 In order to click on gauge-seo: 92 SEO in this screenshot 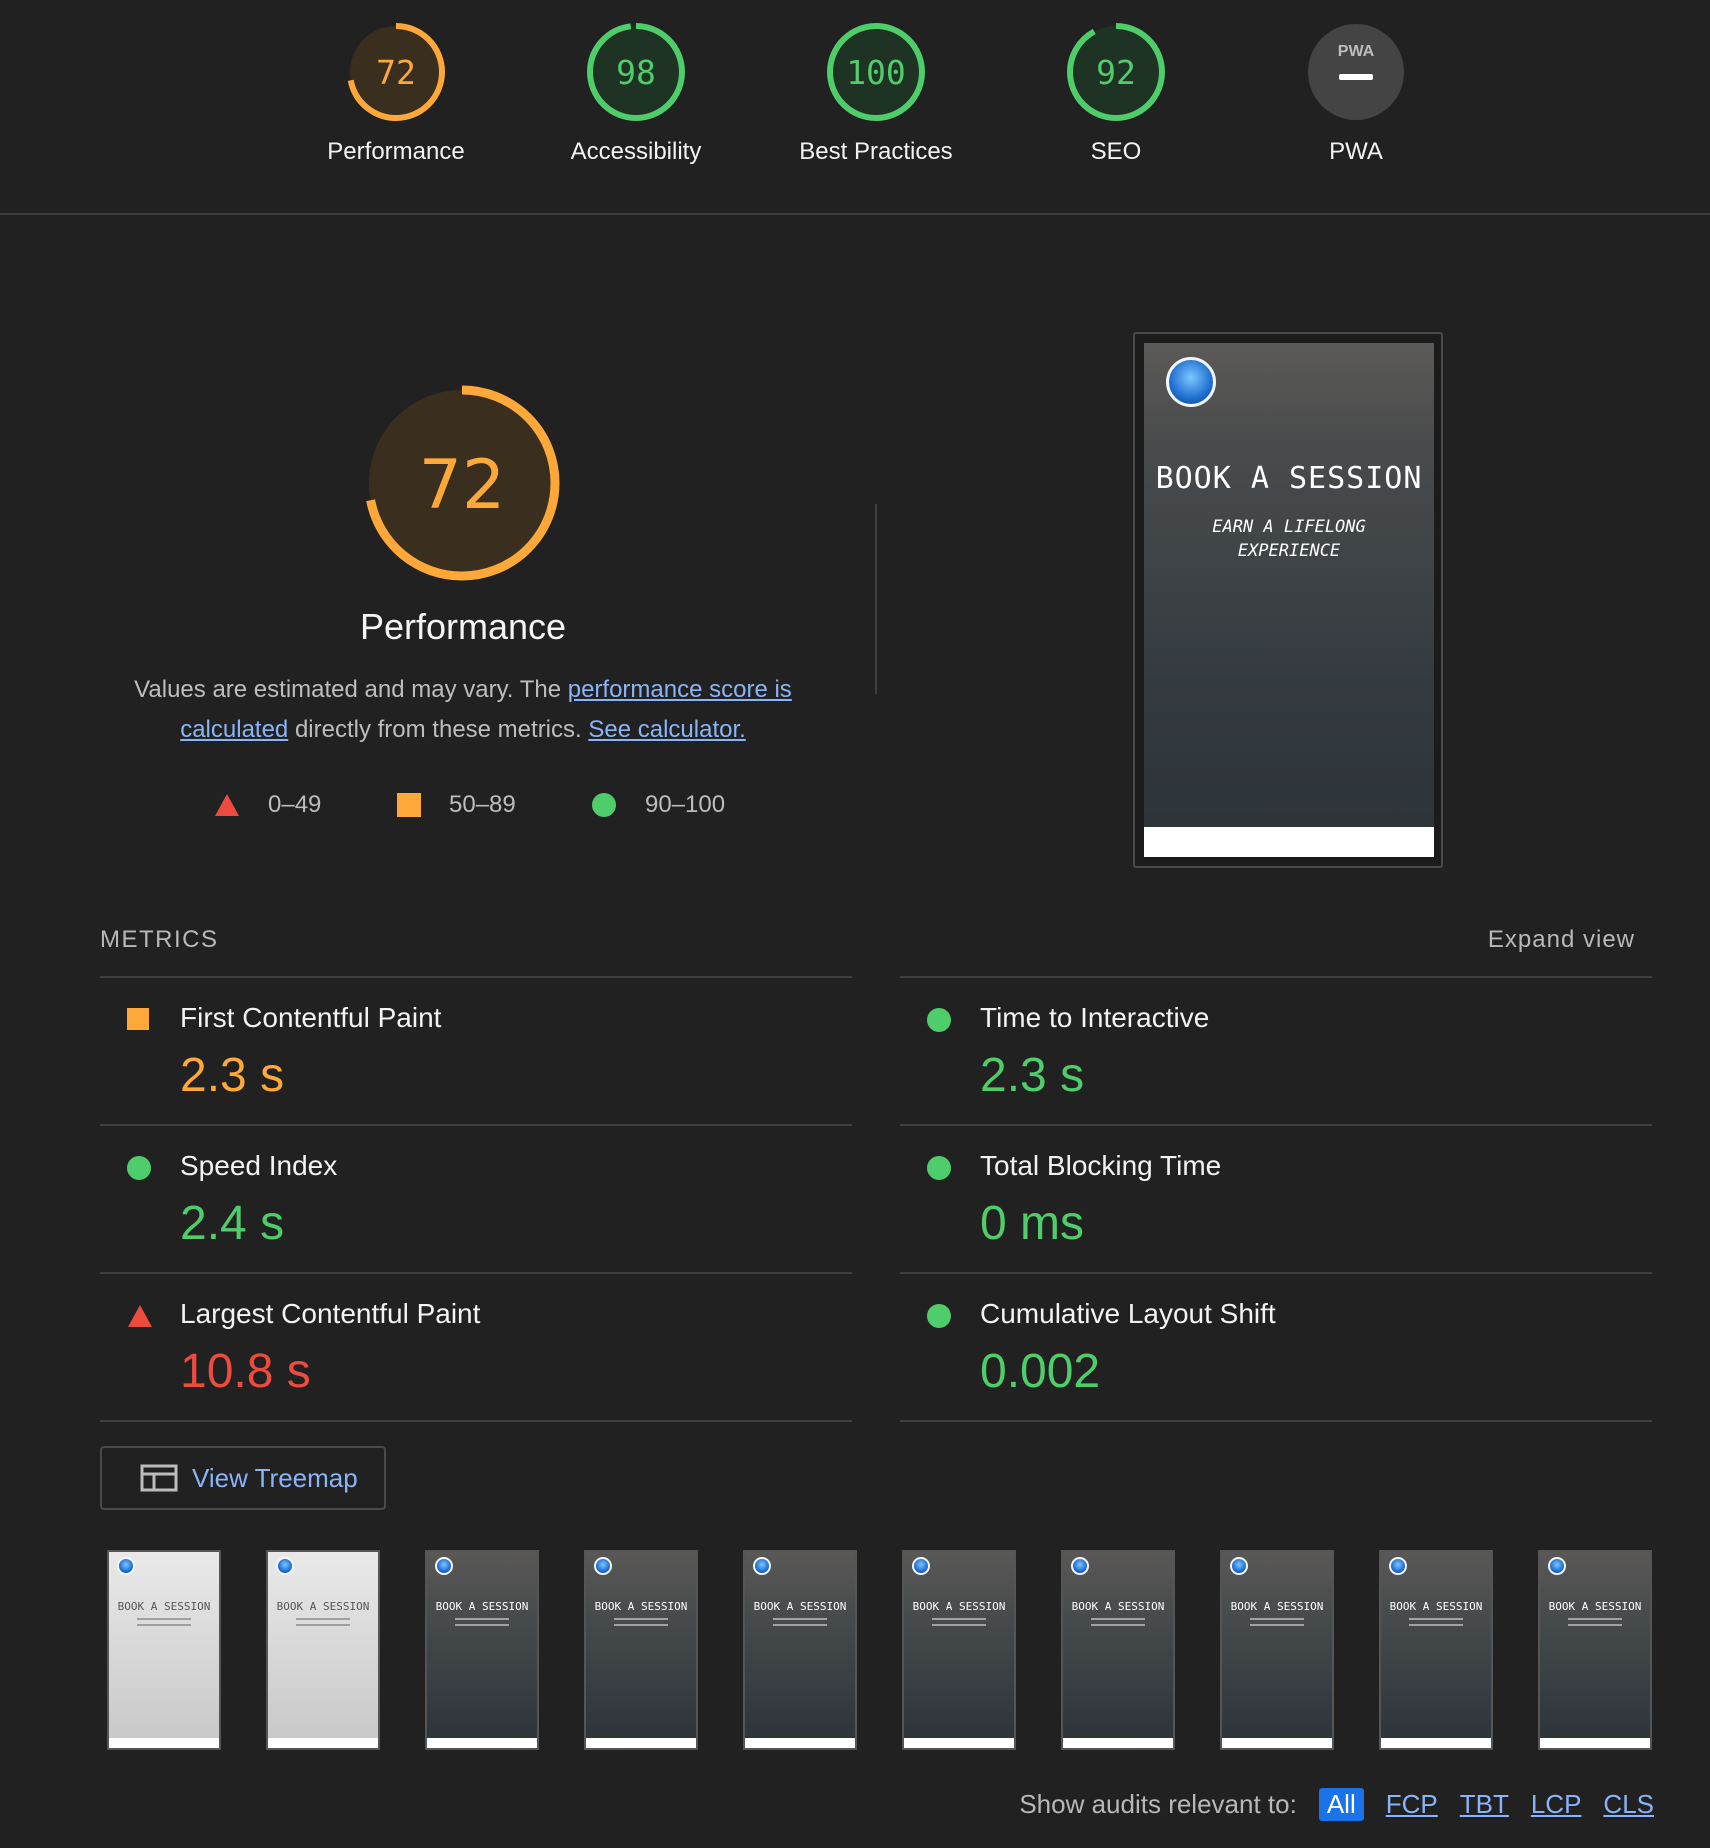, I will do `click(1116, 94)`.